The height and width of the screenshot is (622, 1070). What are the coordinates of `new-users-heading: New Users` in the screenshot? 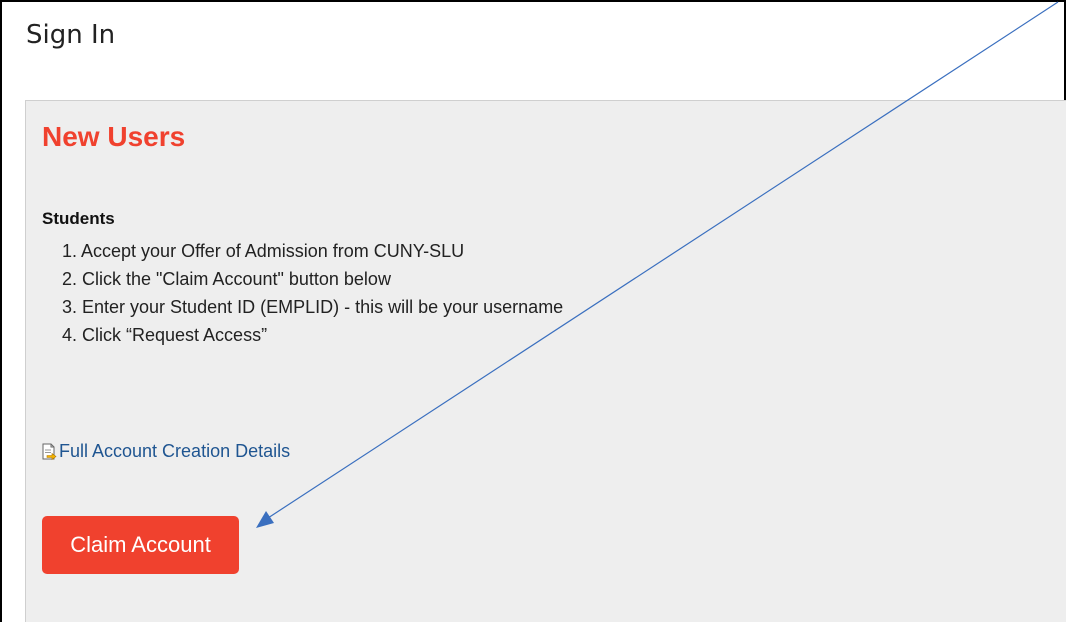 It's located at (114, 136).